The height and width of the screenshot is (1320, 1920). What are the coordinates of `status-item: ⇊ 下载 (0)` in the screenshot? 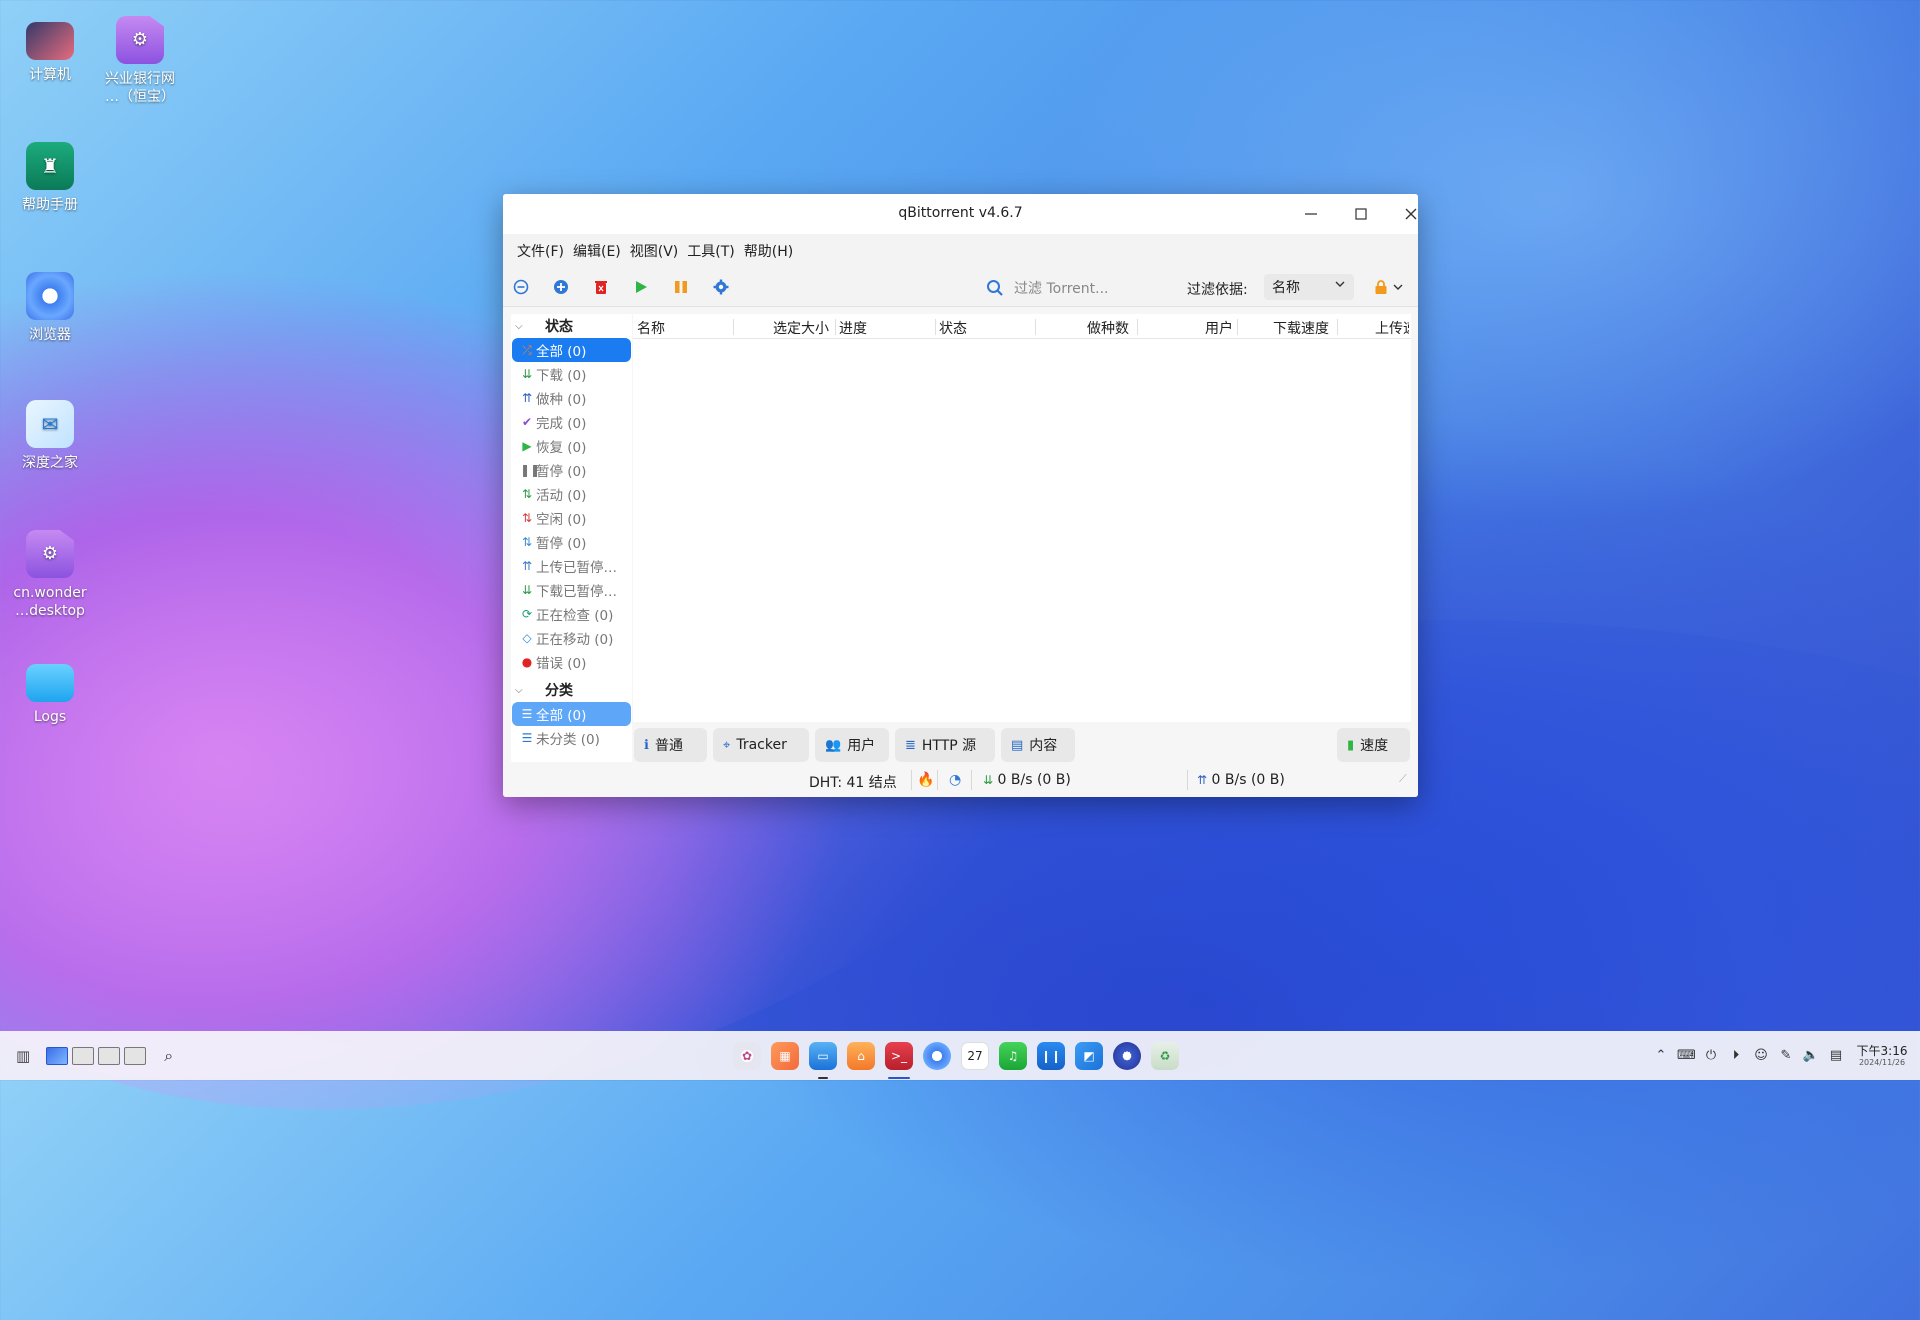 It's located at (571, 374).